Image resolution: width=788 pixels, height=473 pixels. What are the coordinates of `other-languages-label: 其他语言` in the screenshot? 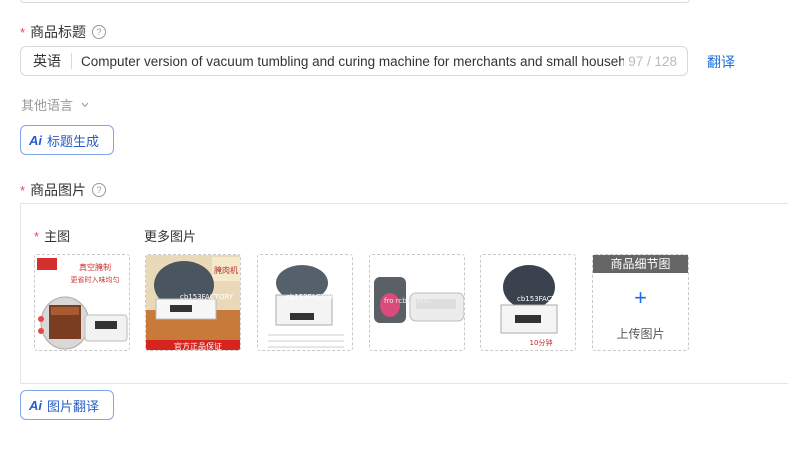 It's located at (47, 105).